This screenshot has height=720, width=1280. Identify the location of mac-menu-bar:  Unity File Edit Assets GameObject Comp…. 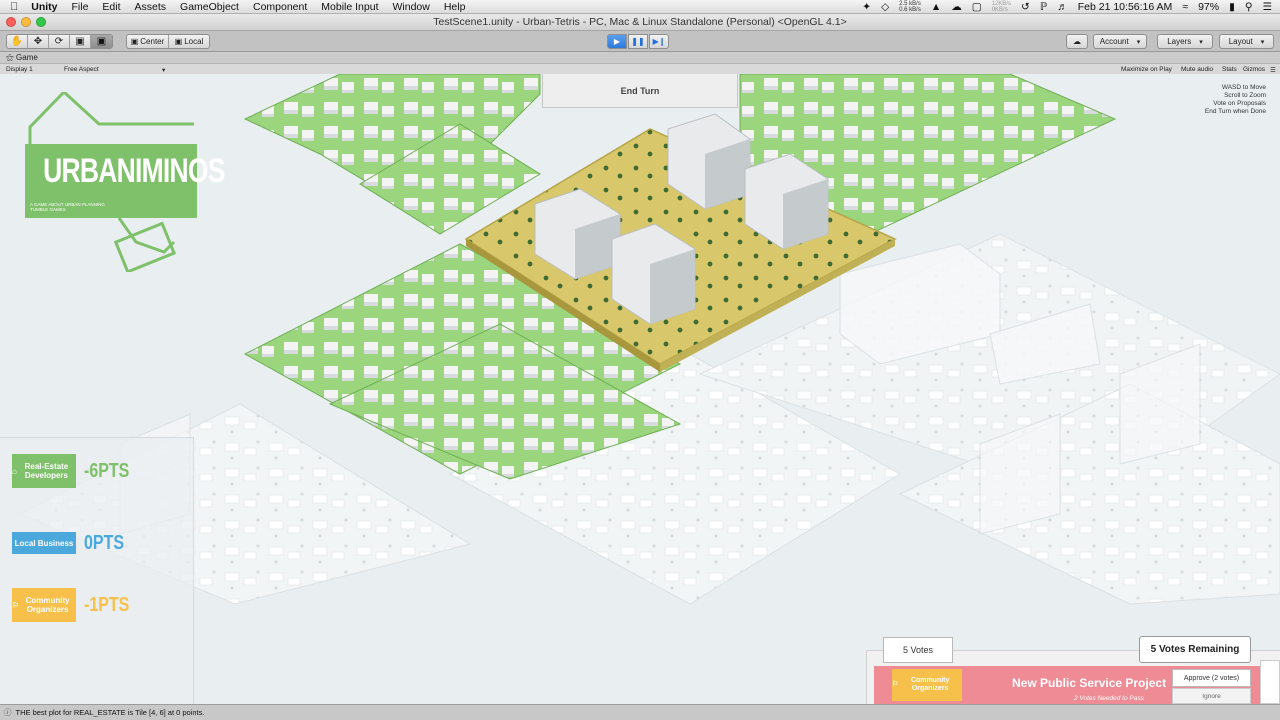
(640, 7).